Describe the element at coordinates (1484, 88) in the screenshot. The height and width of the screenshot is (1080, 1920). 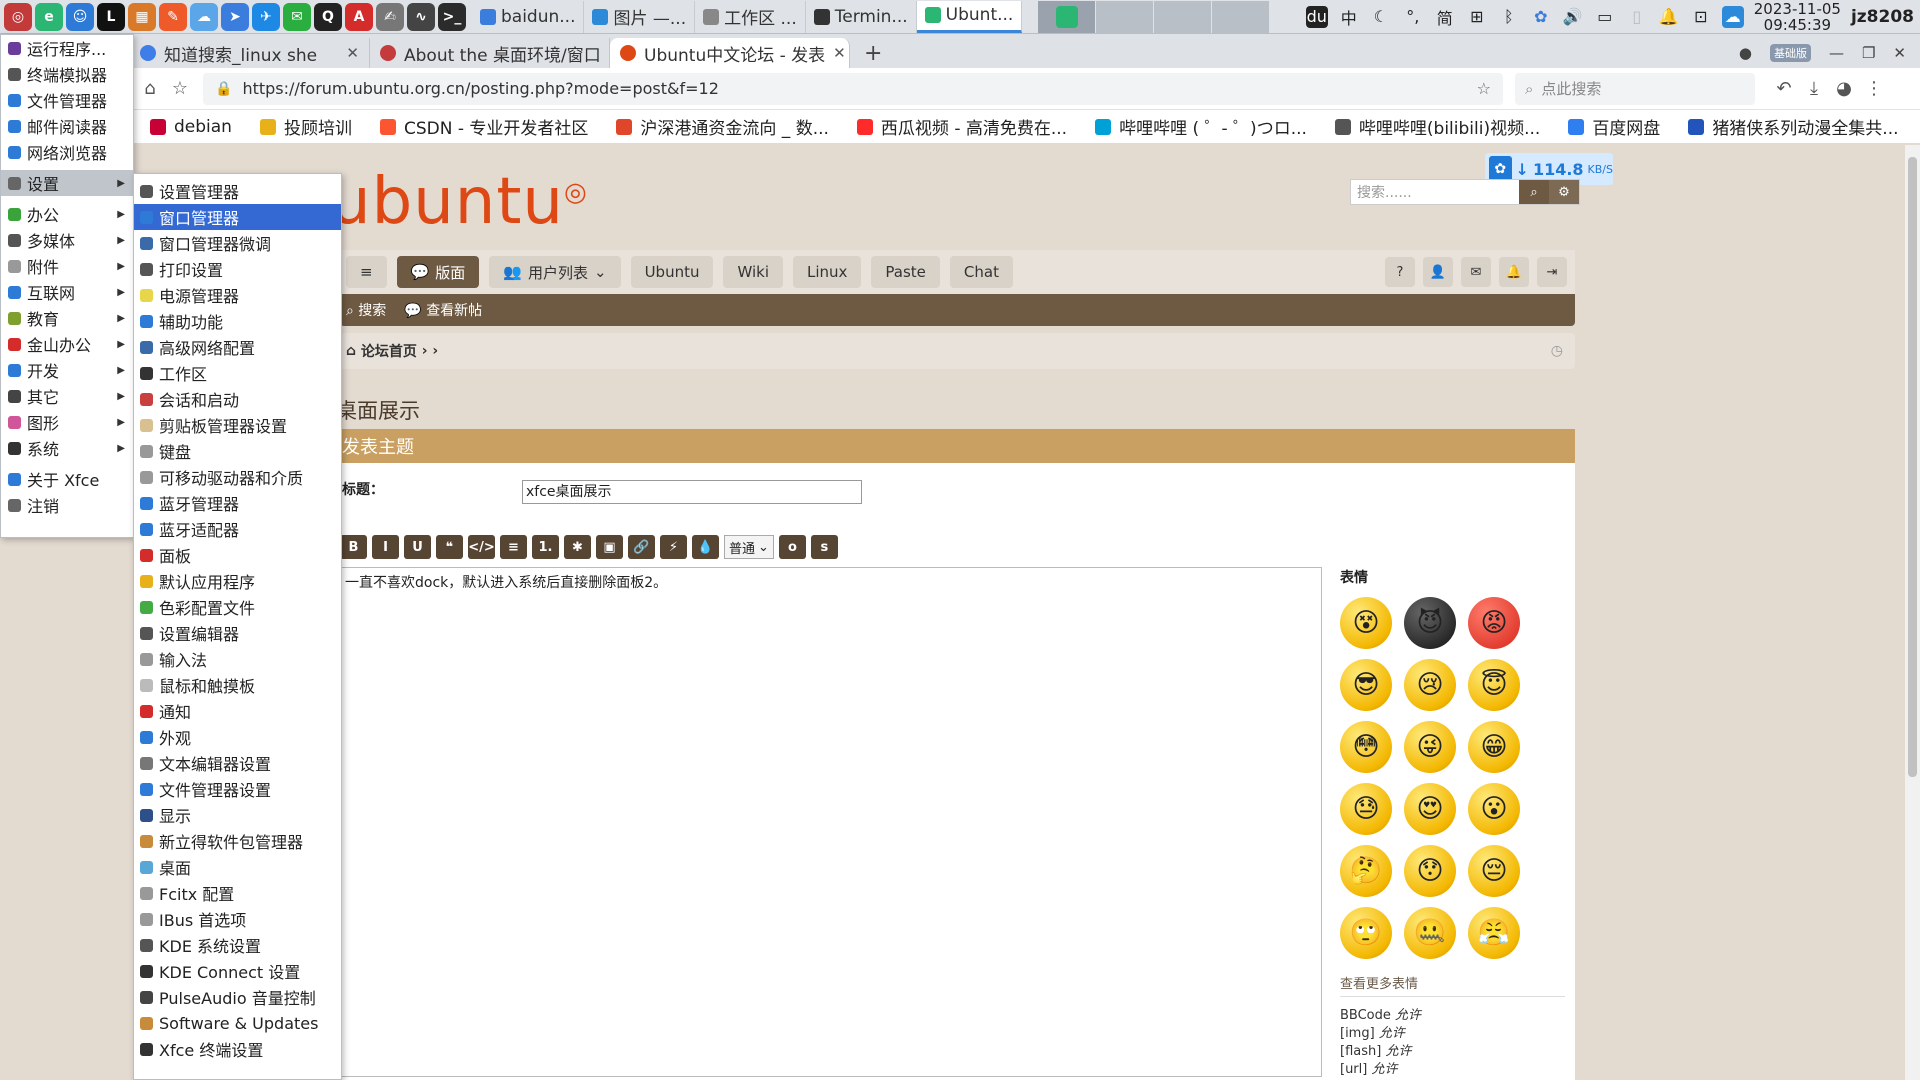
I see `favorite-icon: ☆` at that location.